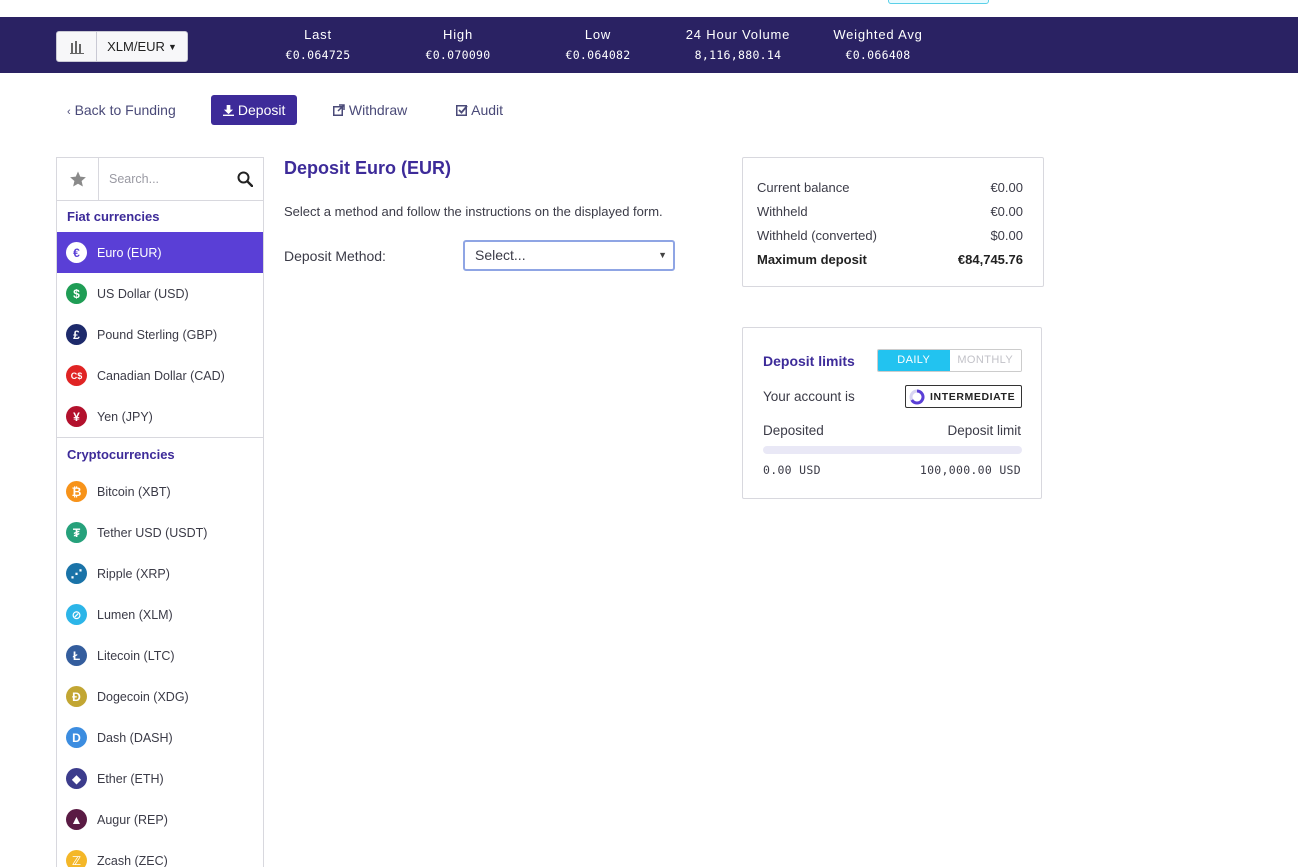  What do you see at coordinates (76, 293) in the screenshot?
I see `dollar-icon: $` at bounding box center [76, 293].